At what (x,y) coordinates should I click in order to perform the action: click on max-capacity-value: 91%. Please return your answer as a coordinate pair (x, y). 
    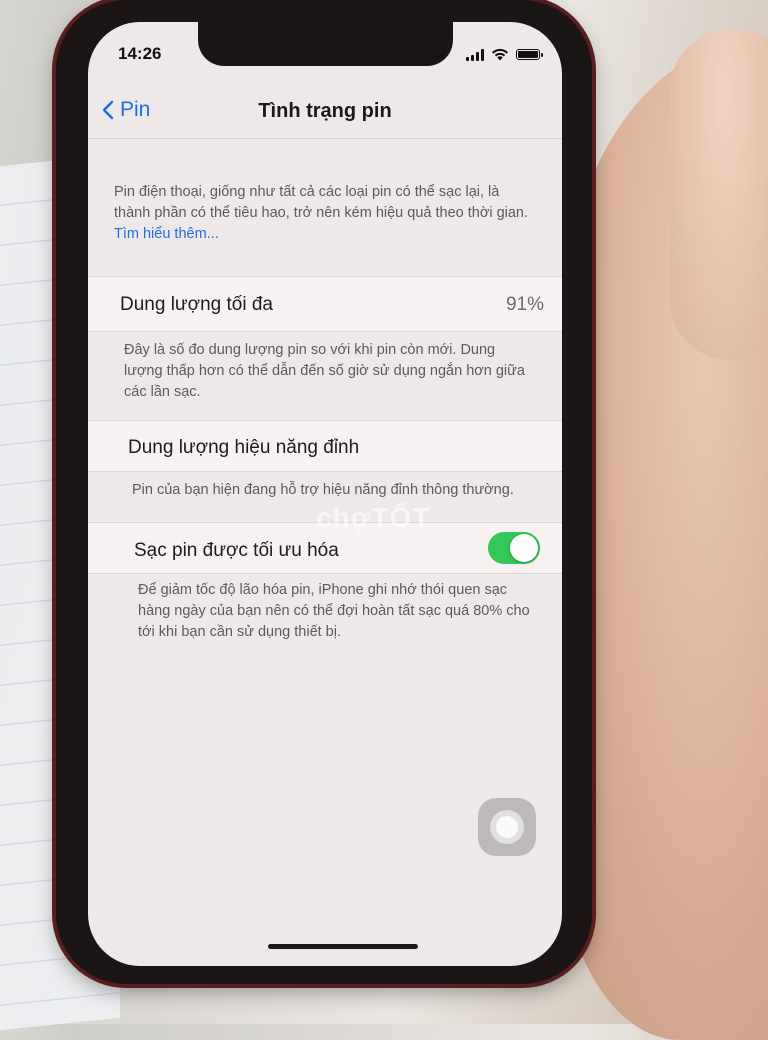
    Looking at the image, I should click on (524, 304).